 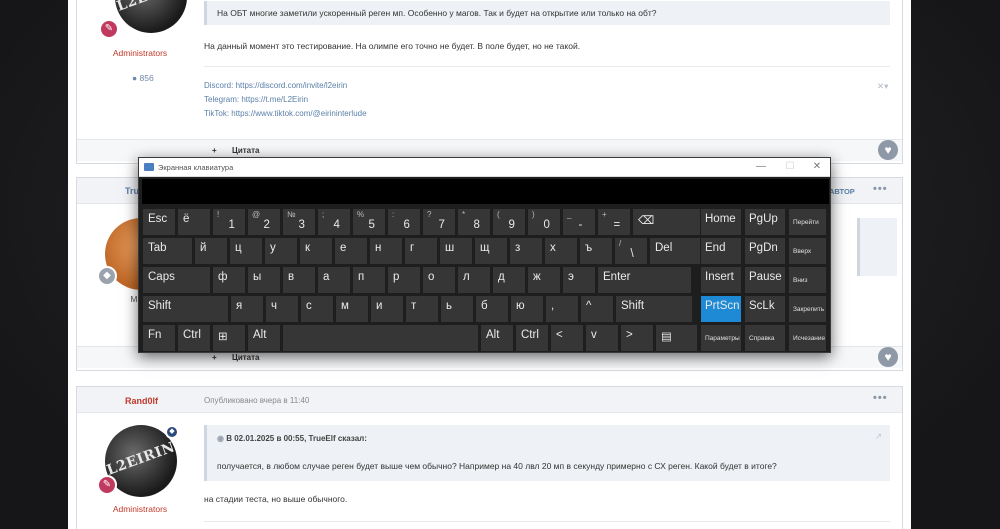 I want to click on key-row3-5: п, so click(x=369, y=280).